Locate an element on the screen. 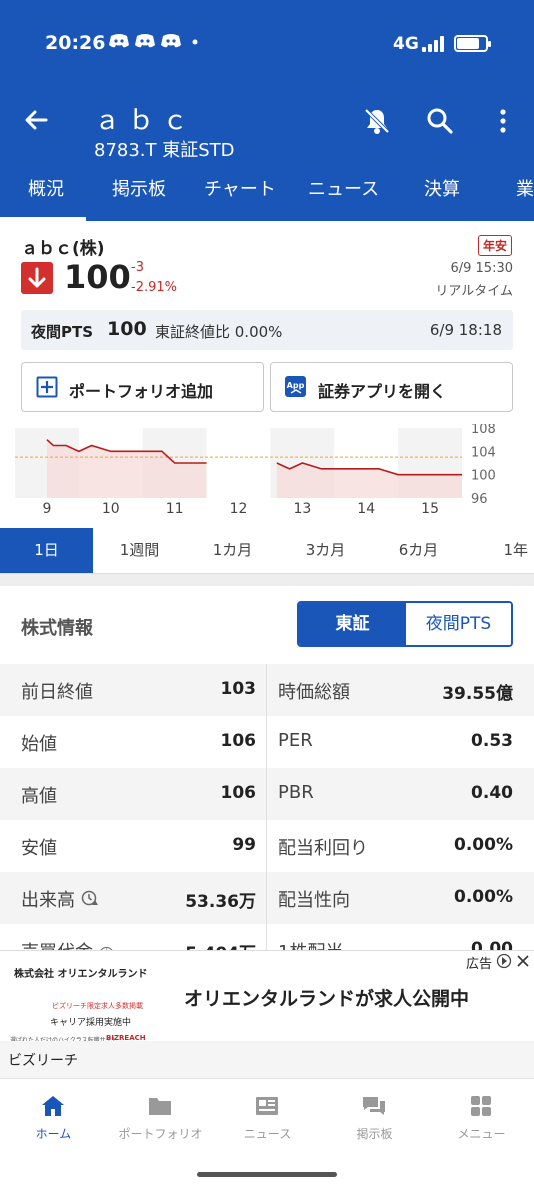 This screenshot has height=1199, width=534. add-portfolio-button: ポートフォリオ追加 is located at coordinates (142, 387).